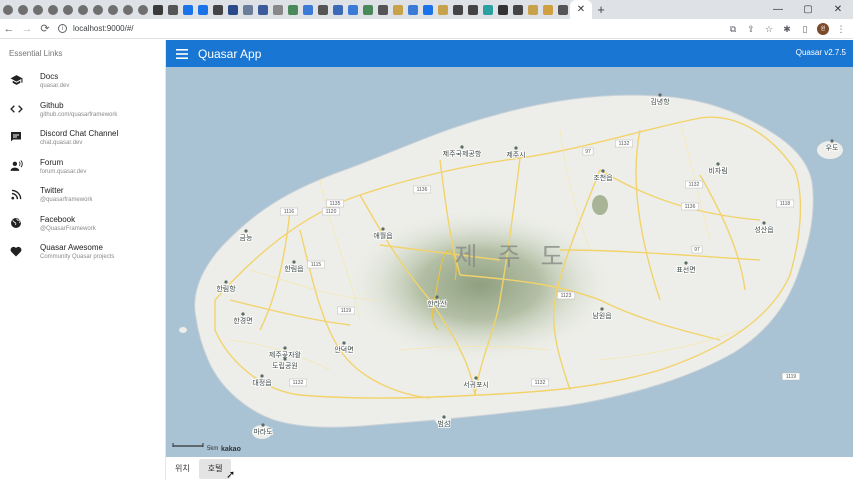 The height and width of the screenshot is (481, 853). Describe the element at coordinates (212, 449) in the screenshot. I see `scale-text: 5km` at that location.